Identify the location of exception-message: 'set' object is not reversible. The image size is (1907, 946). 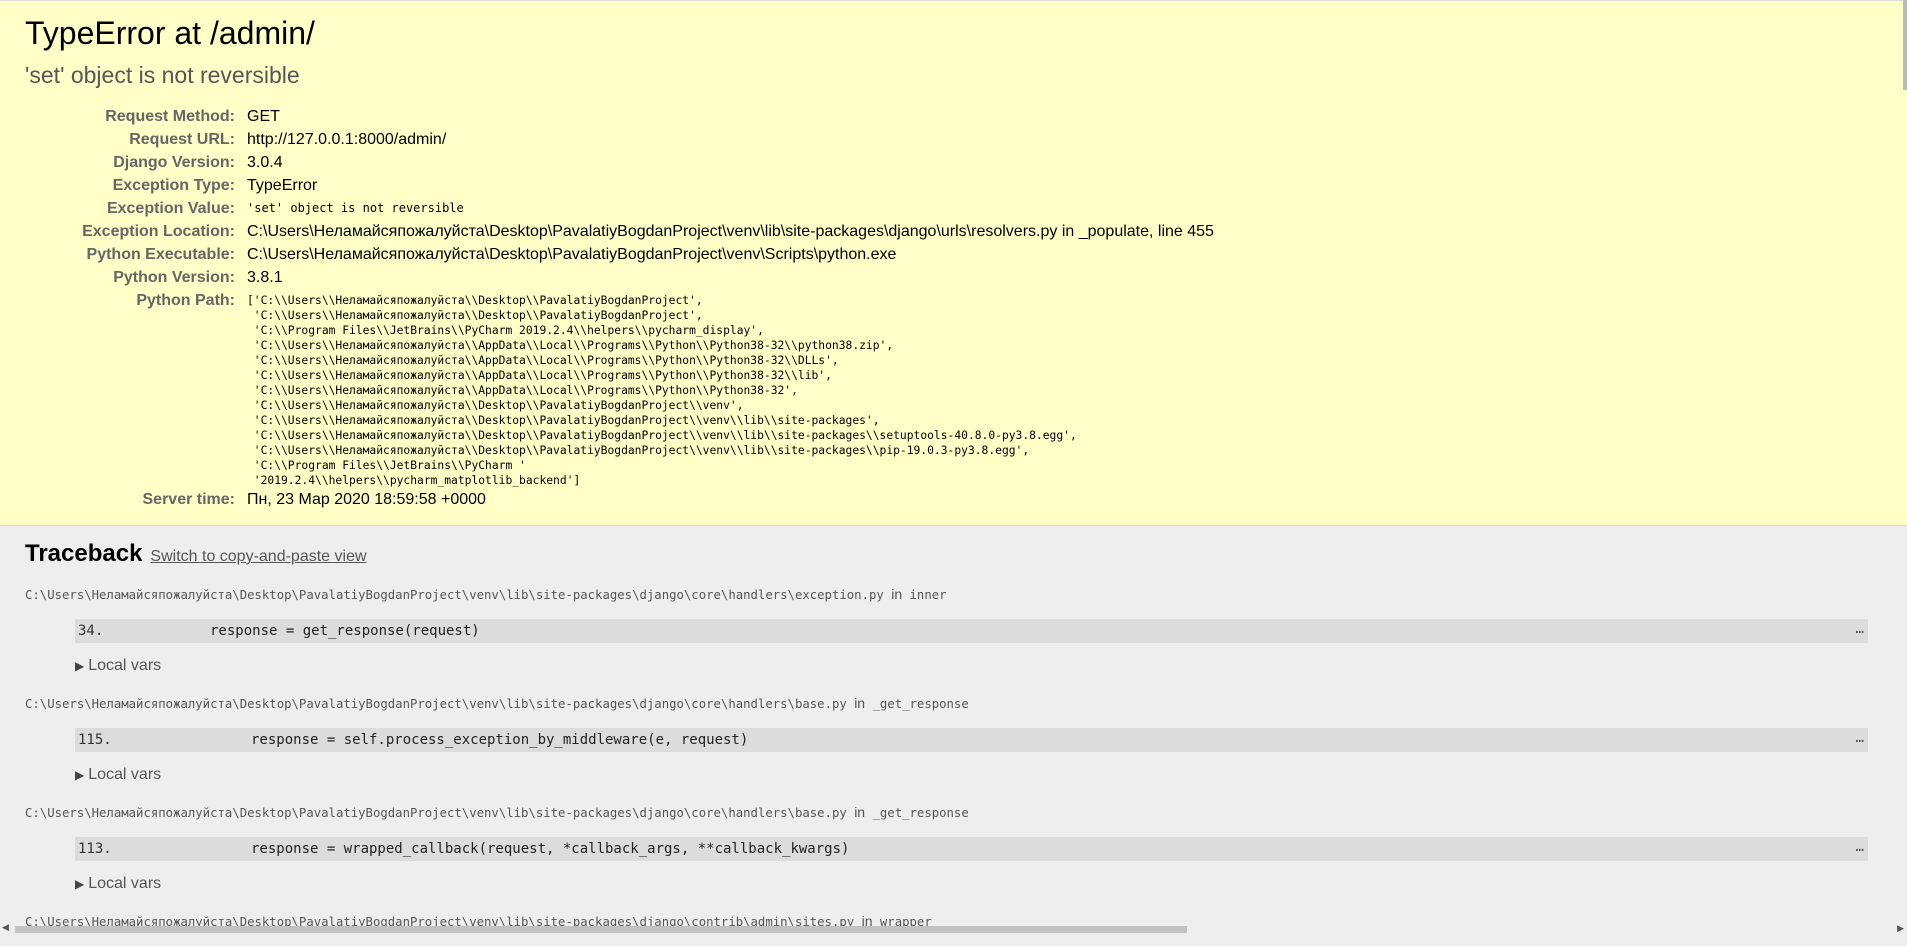
(162, 75).